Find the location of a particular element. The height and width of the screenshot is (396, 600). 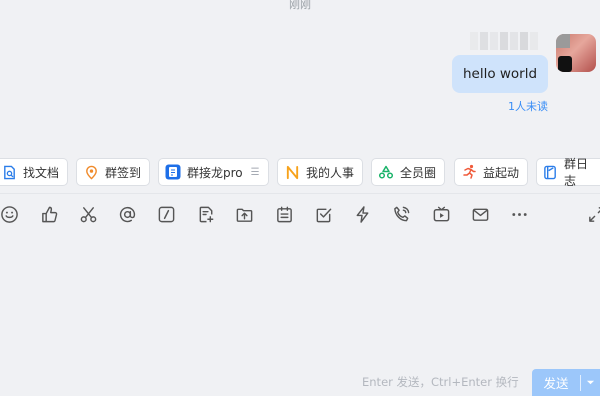

quick-action-label: 群签到 is located at coordinates (123, 172).